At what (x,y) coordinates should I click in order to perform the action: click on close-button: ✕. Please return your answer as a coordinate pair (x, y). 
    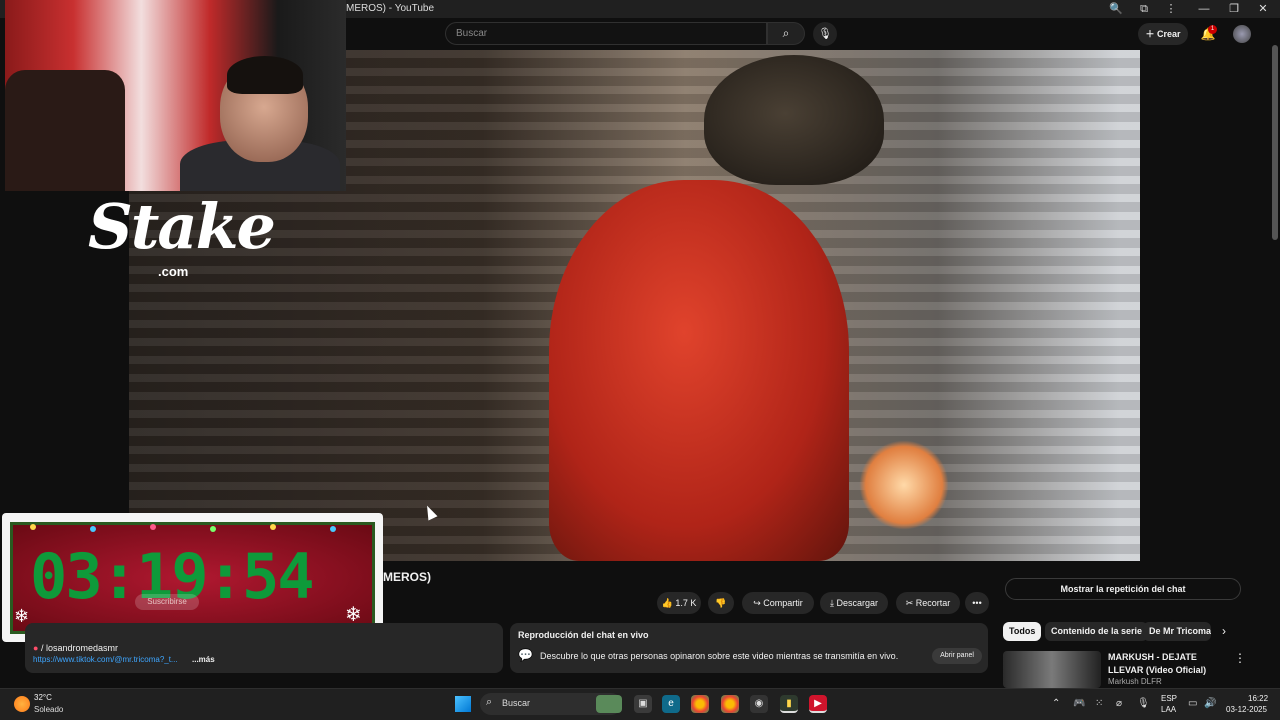
    Looking at the image, I should click on (1263, 9).